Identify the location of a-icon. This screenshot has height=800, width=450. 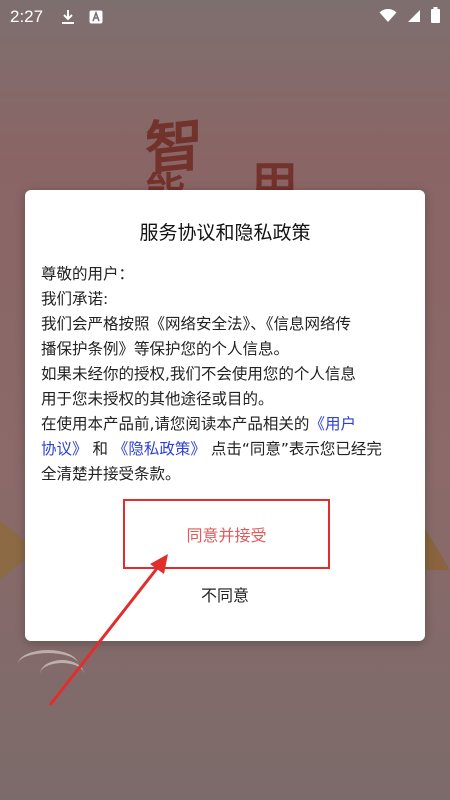
(96, 17).